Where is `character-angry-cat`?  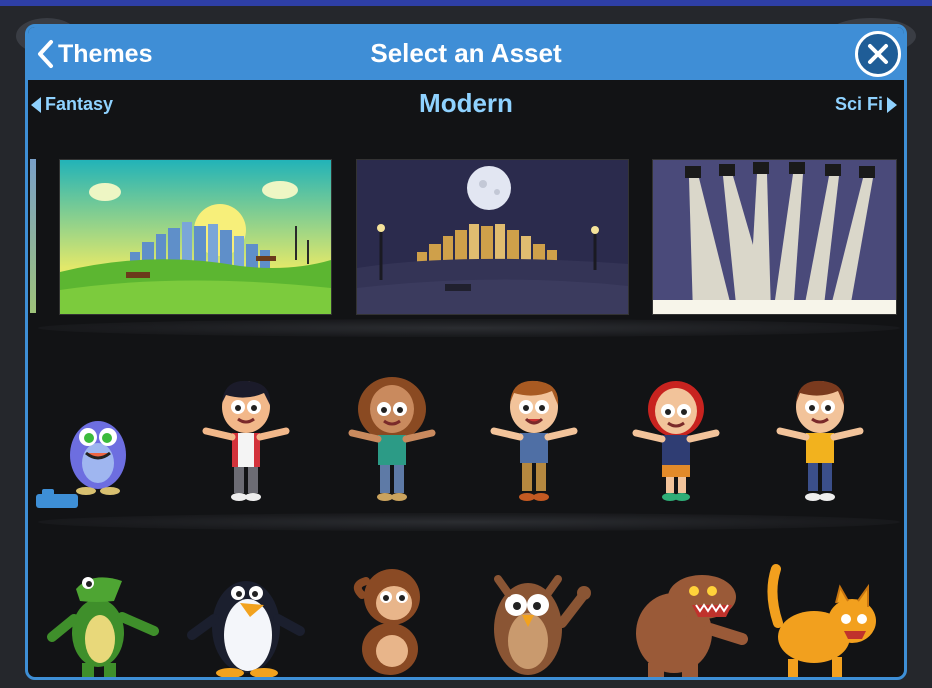 character-angry-cat is located at coordinates (820, 620).